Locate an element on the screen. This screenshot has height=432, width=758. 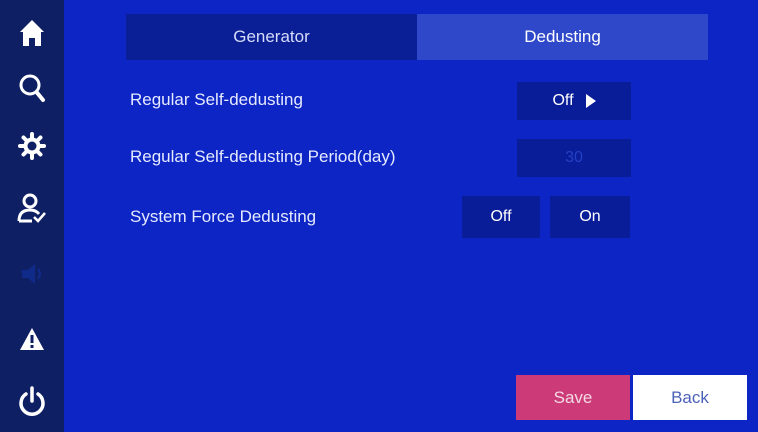
period-label: Regular Self-dedusting Period(day) is located at coordinates (263, 156).